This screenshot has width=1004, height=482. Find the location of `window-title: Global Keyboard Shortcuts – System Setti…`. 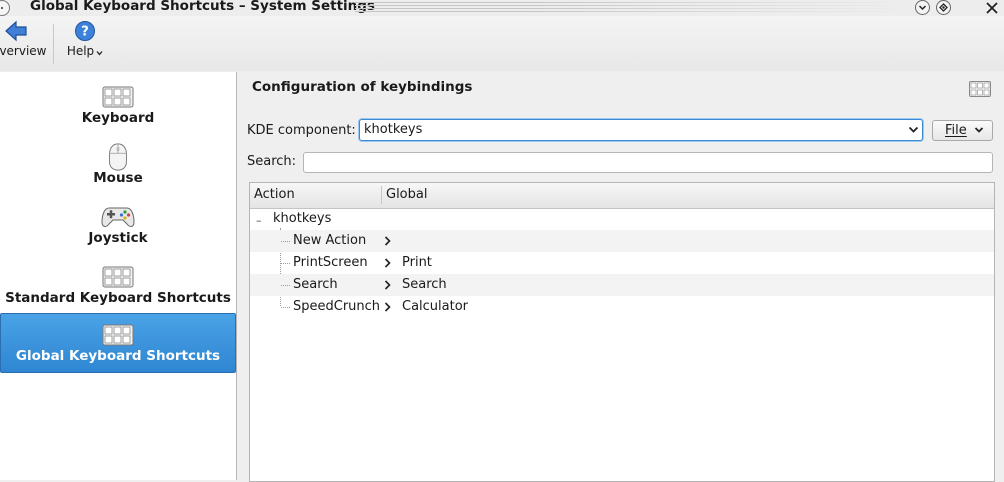

window-title: Global Keyboard Shortcuts – System Setti… is located at coordinates (202, 7).